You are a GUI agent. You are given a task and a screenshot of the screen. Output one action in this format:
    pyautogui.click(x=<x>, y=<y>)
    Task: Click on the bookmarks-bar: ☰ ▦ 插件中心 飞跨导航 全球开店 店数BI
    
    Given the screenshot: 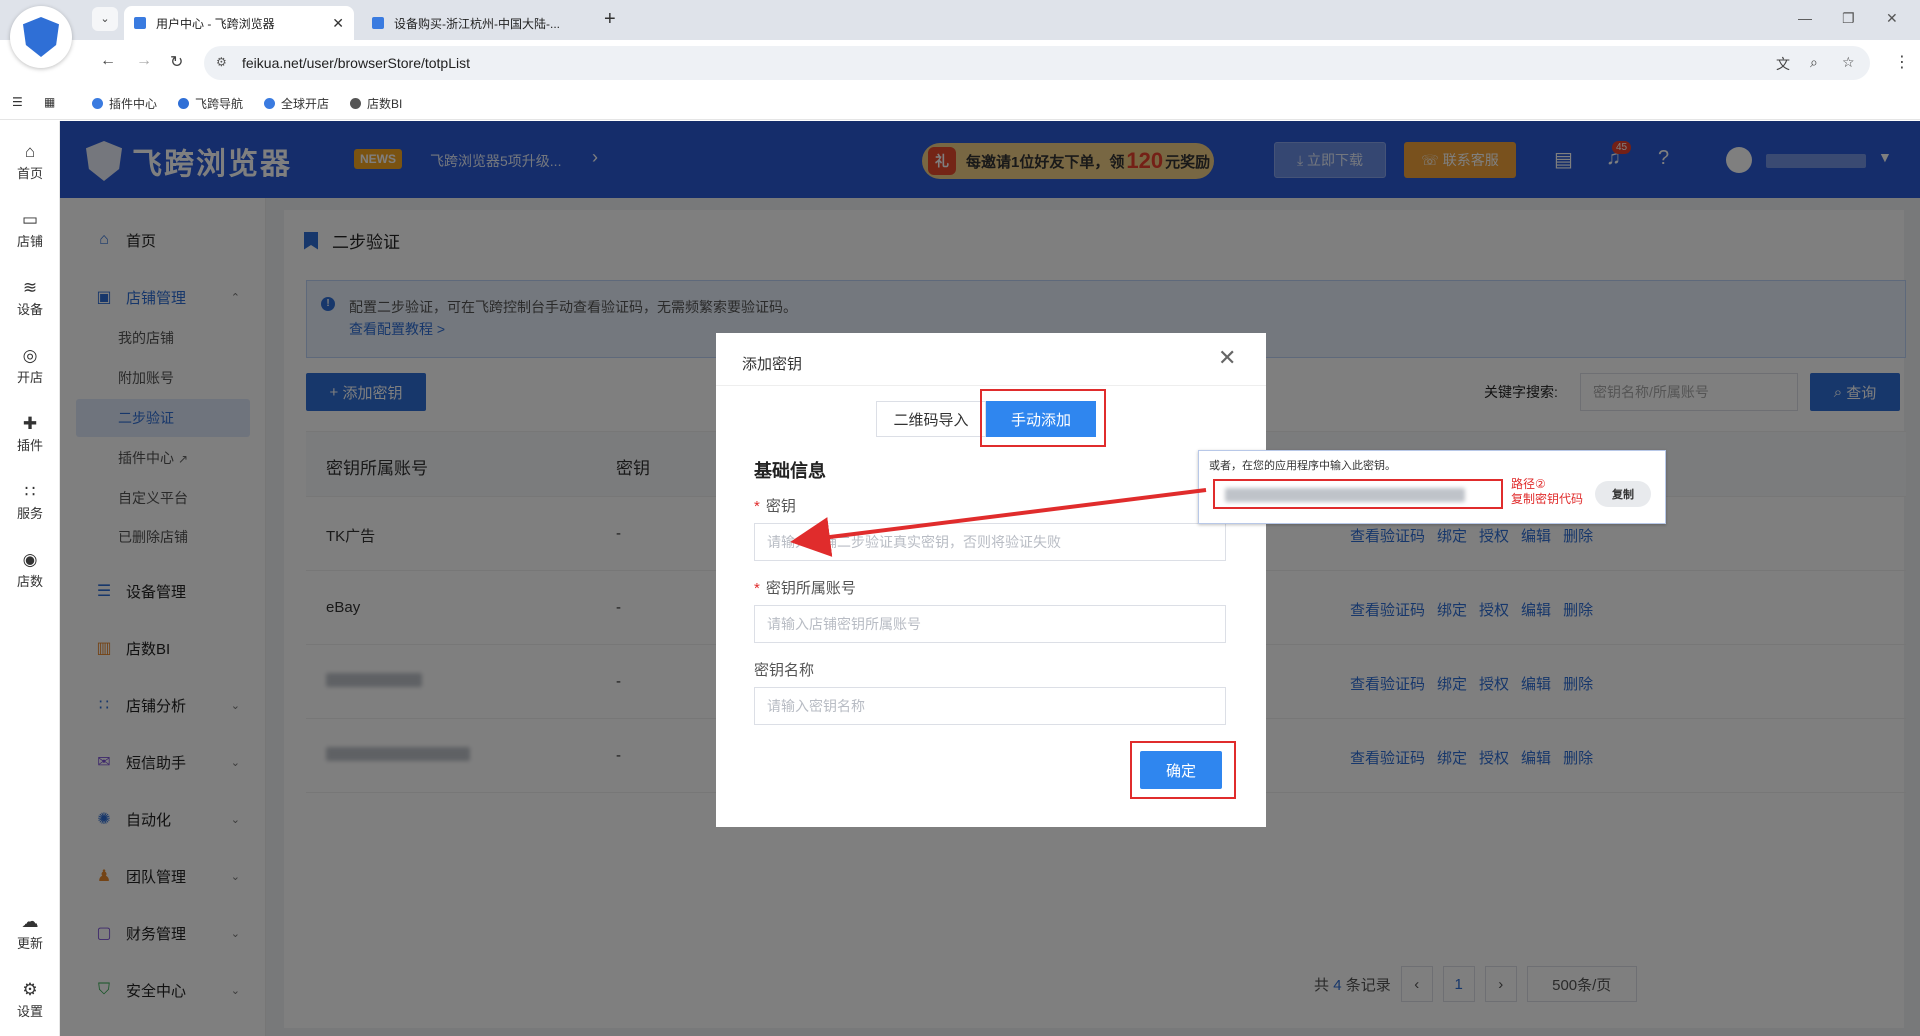 What is the action you would take?
    pyautogui.click(x=960, y=103)
    